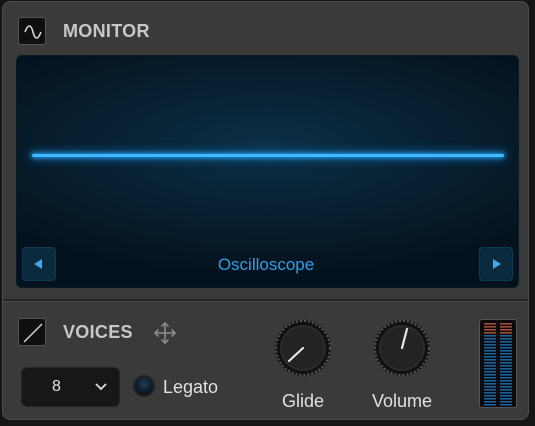 This screenshot has width=535, height=426. Describe the element at coordinates (266, 265) in the screenshot. I see `display-mode-label: Oscilloscope` at that location.